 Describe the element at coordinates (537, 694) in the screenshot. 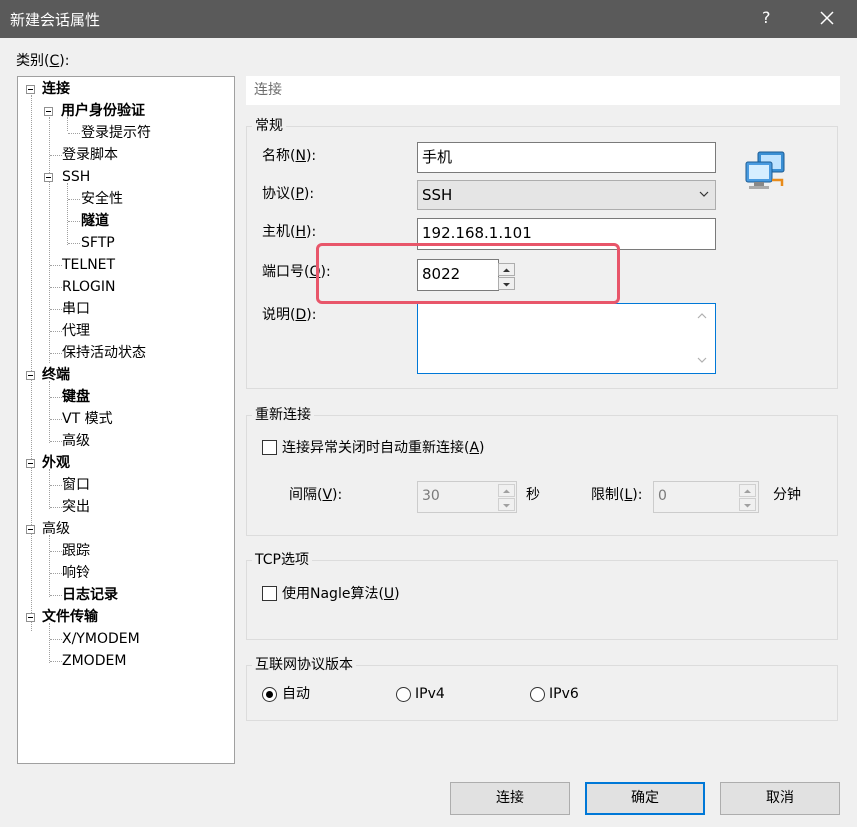

I see `radio-ipv6` at that location.